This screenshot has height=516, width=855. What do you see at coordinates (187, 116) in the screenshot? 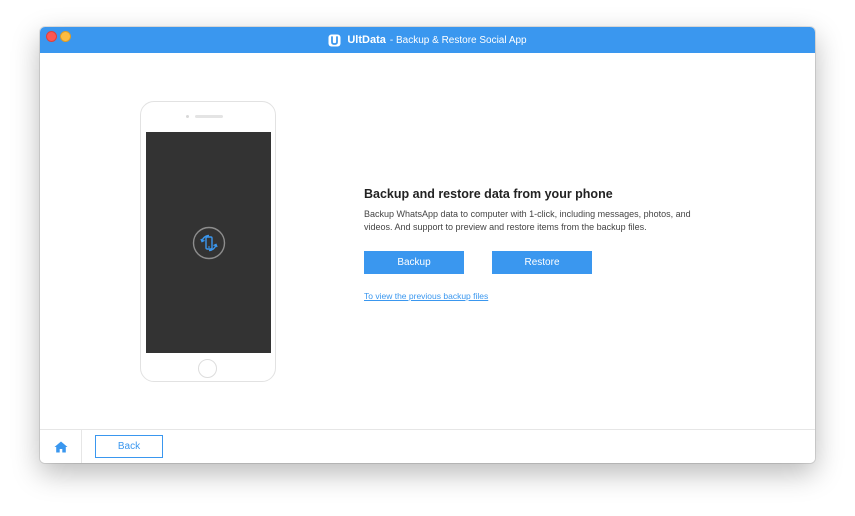
I see `phone-camera` at bounding box center [187, 116].